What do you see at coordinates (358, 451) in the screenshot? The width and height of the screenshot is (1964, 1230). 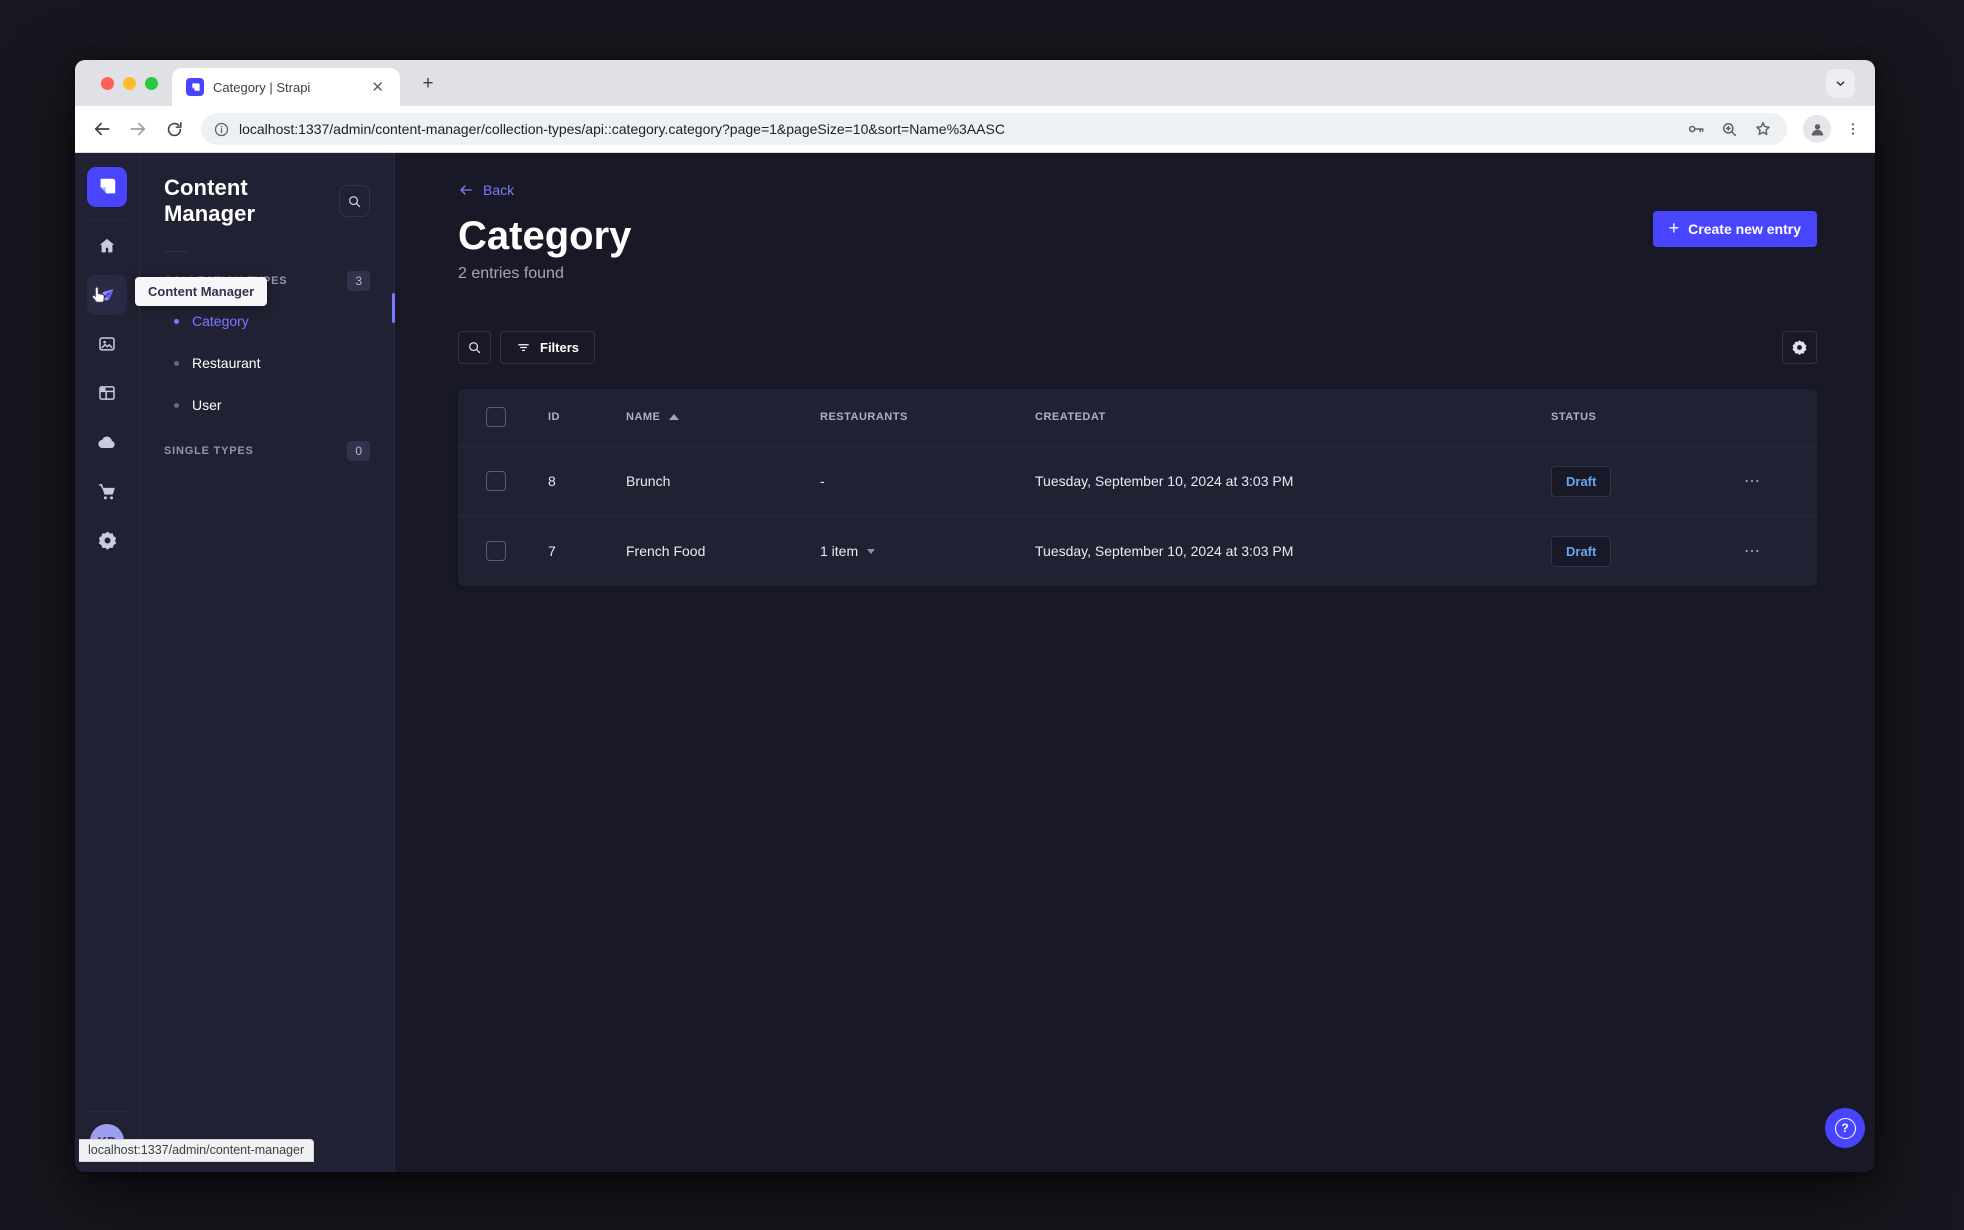 I see `single-types-count-badge: 0` at bounding box center [358, 451].